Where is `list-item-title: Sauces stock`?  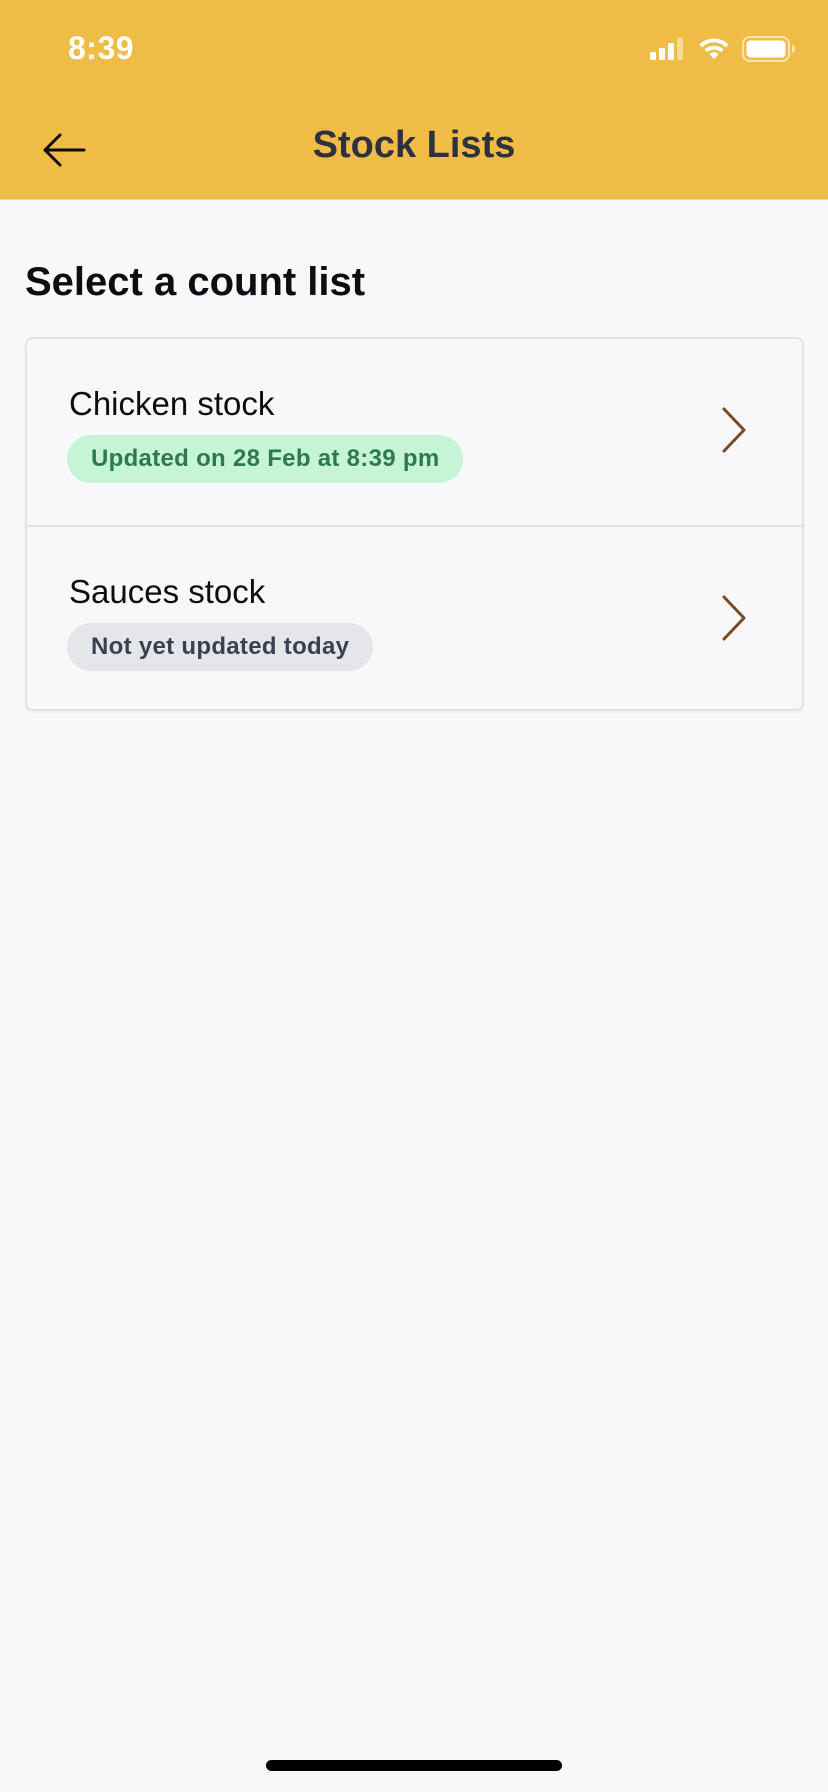 list-item-title: Sauces stock is located at coordinates (167, 591).